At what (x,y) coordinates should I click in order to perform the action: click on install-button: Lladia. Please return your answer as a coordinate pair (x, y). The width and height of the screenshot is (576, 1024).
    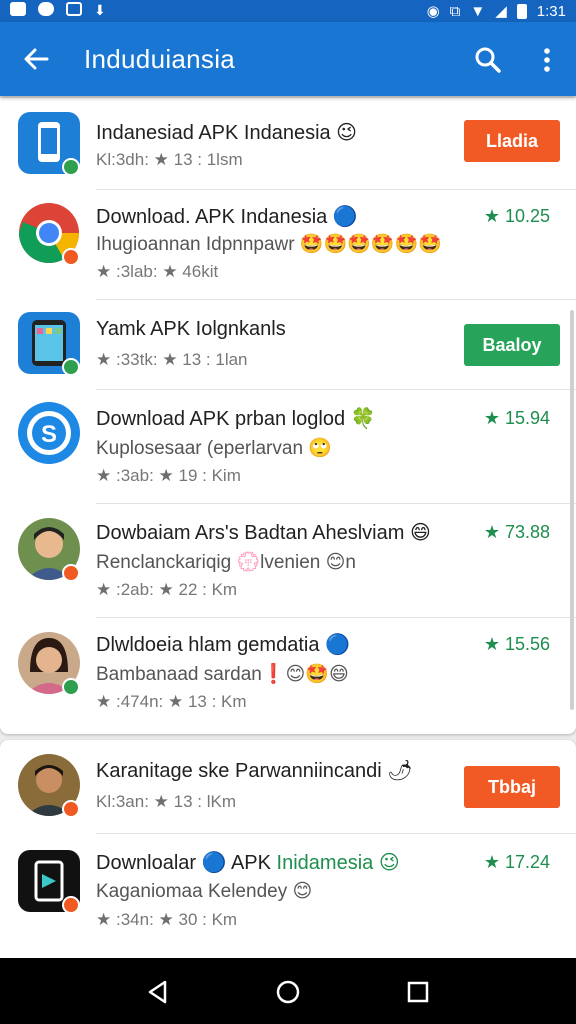
    Looking at the image, I should click on (512, 141).